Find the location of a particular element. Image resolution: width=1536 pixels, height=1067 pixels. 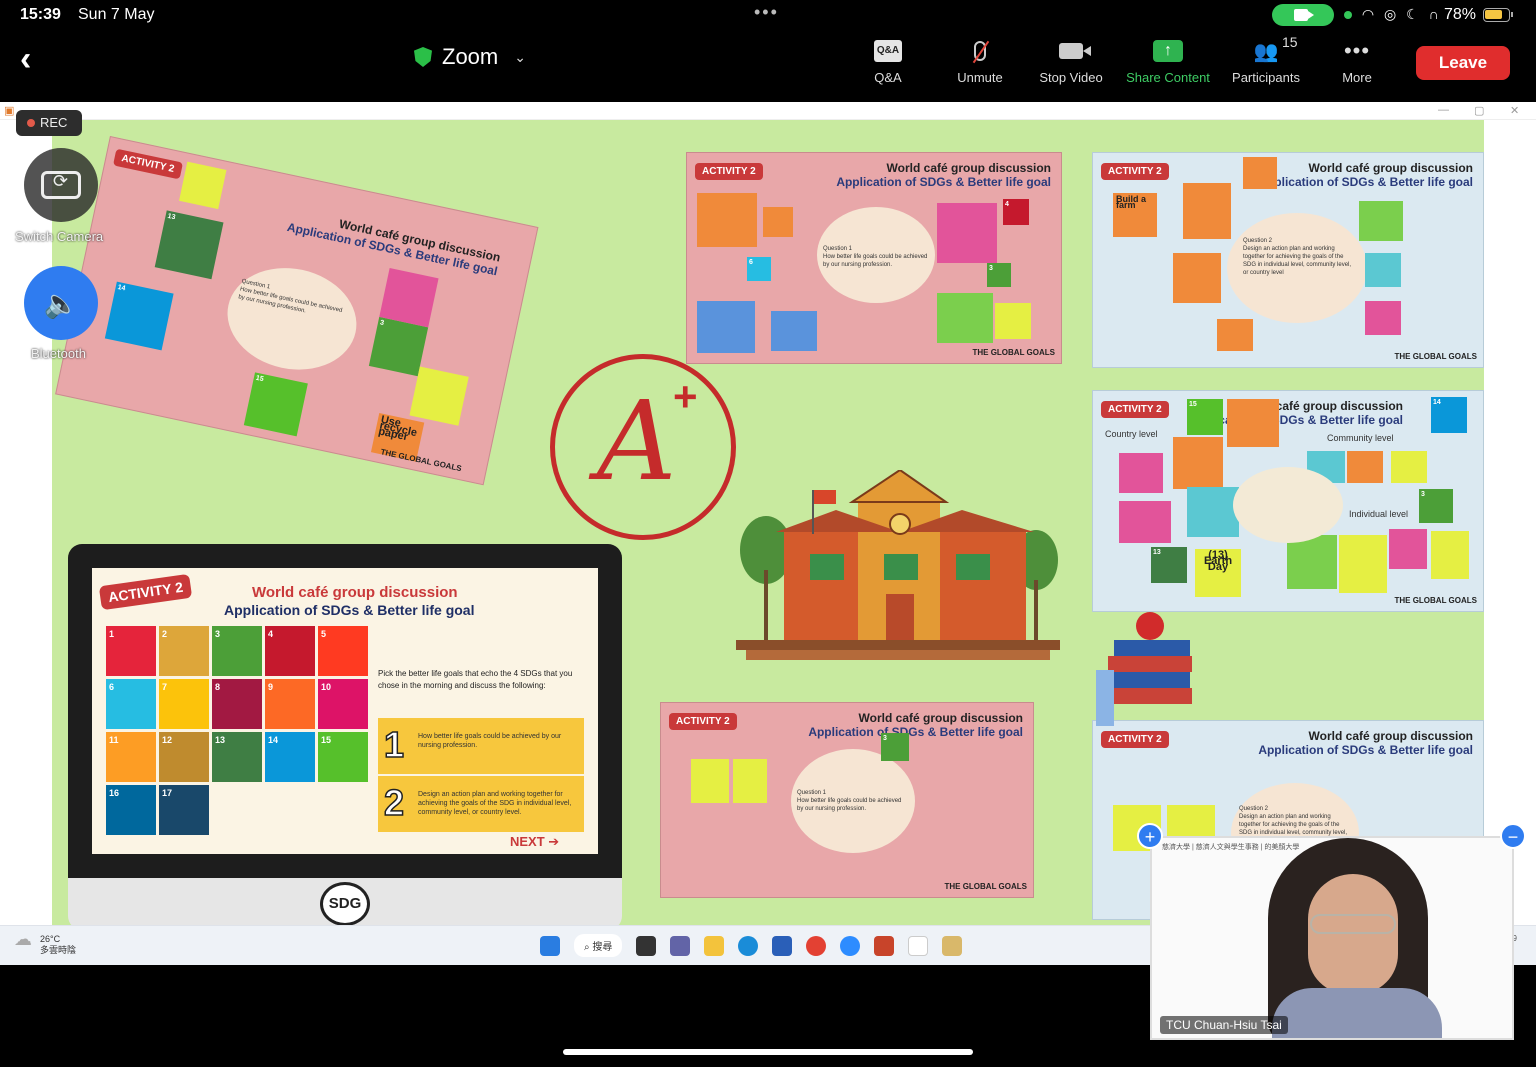

speaker-bluetooth-icon: 🔈 is located at coordinates (61, 303).